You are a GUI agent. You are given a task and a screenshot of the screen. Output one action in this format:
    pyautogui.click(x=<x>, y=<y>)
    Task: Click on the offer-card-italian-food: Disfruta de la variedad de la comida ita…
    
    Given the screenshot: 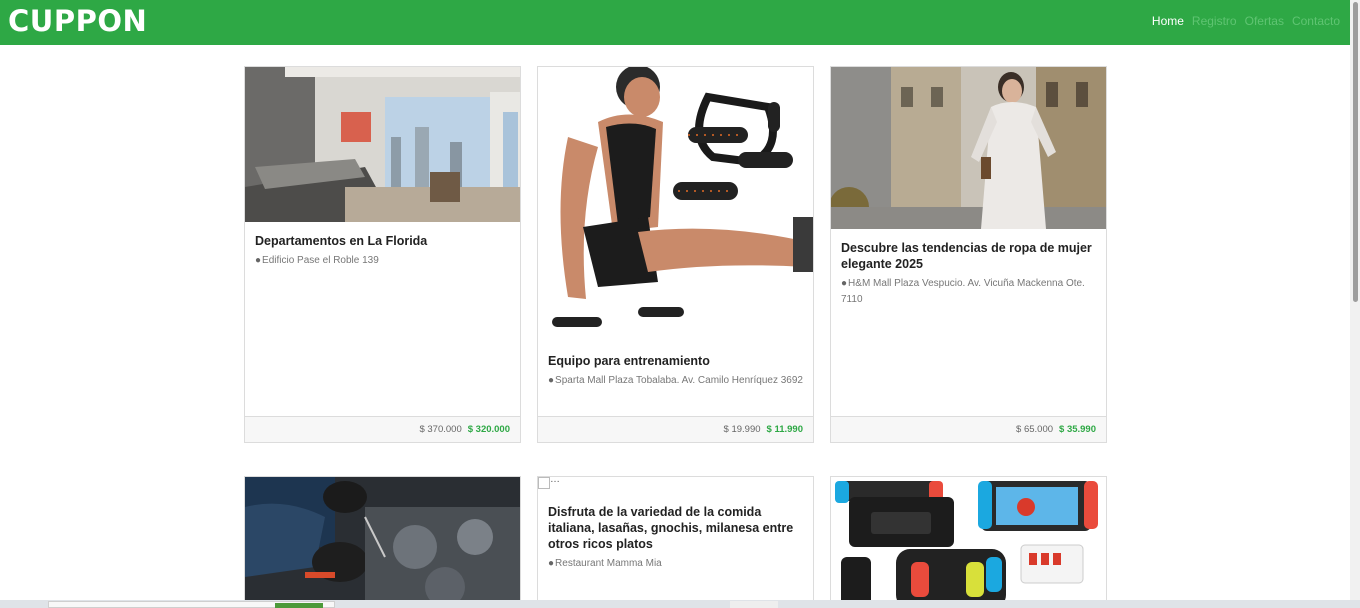 What is the action you would take?
    pyautogui.click(x=675, y=542)
    